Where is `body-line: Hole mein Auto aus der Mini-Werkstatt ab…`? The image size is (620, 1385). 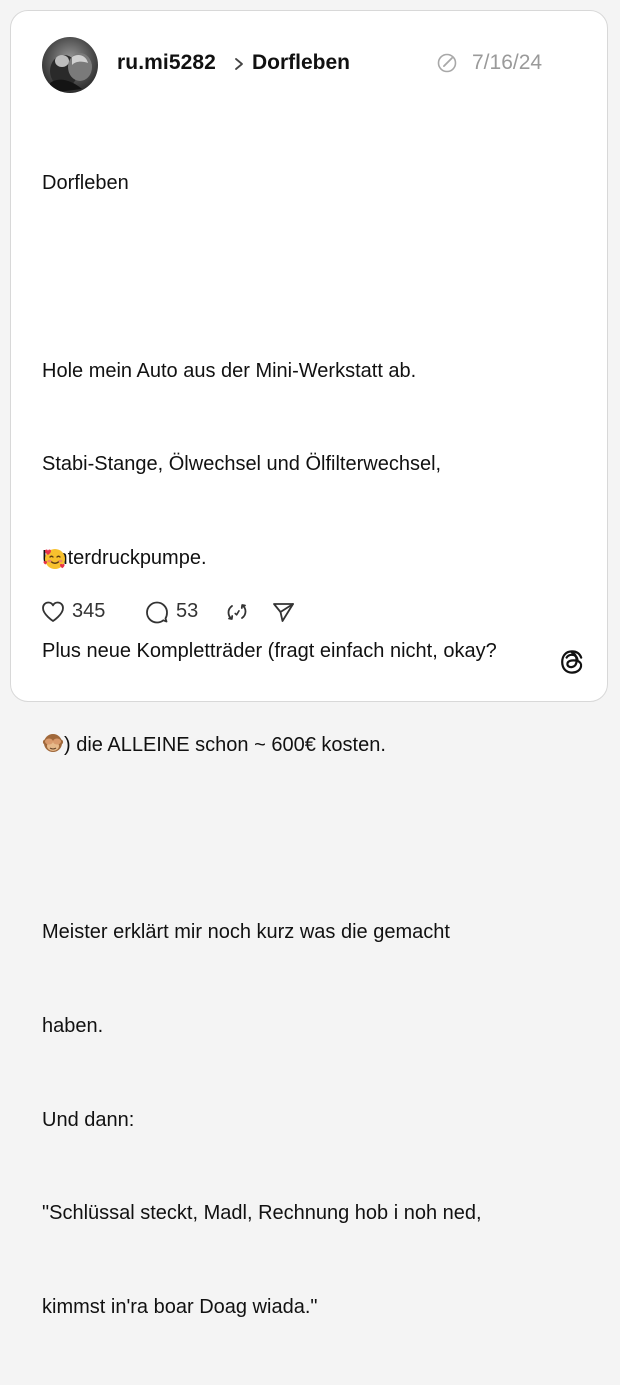
body-line: Hole mein Auto aus der Mini-Werkstatt ab… is located at coordinates (229, 370).